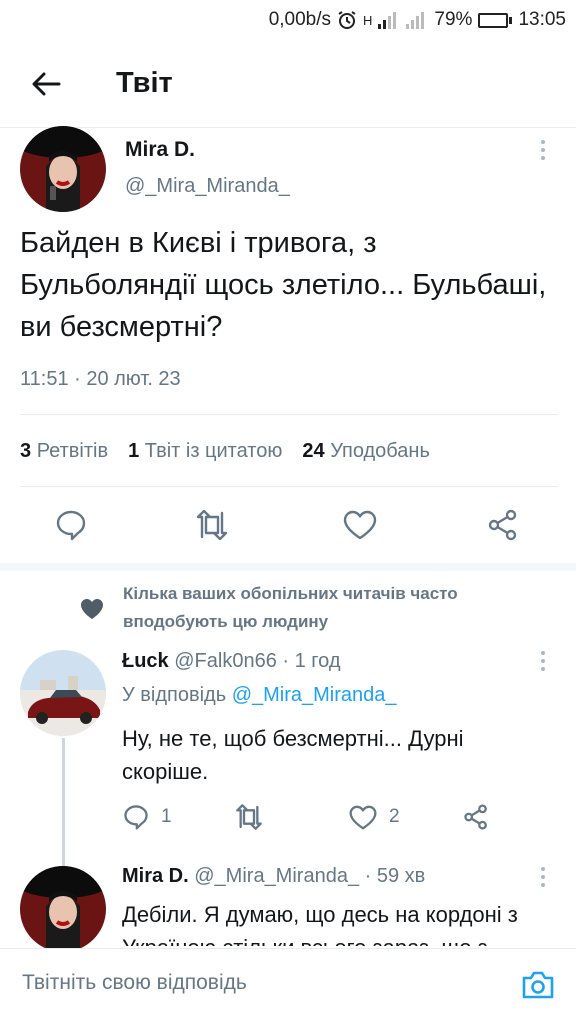  I want to click on reply-to: У відповідь @_Mira_Miranda_, so click(259, 695).